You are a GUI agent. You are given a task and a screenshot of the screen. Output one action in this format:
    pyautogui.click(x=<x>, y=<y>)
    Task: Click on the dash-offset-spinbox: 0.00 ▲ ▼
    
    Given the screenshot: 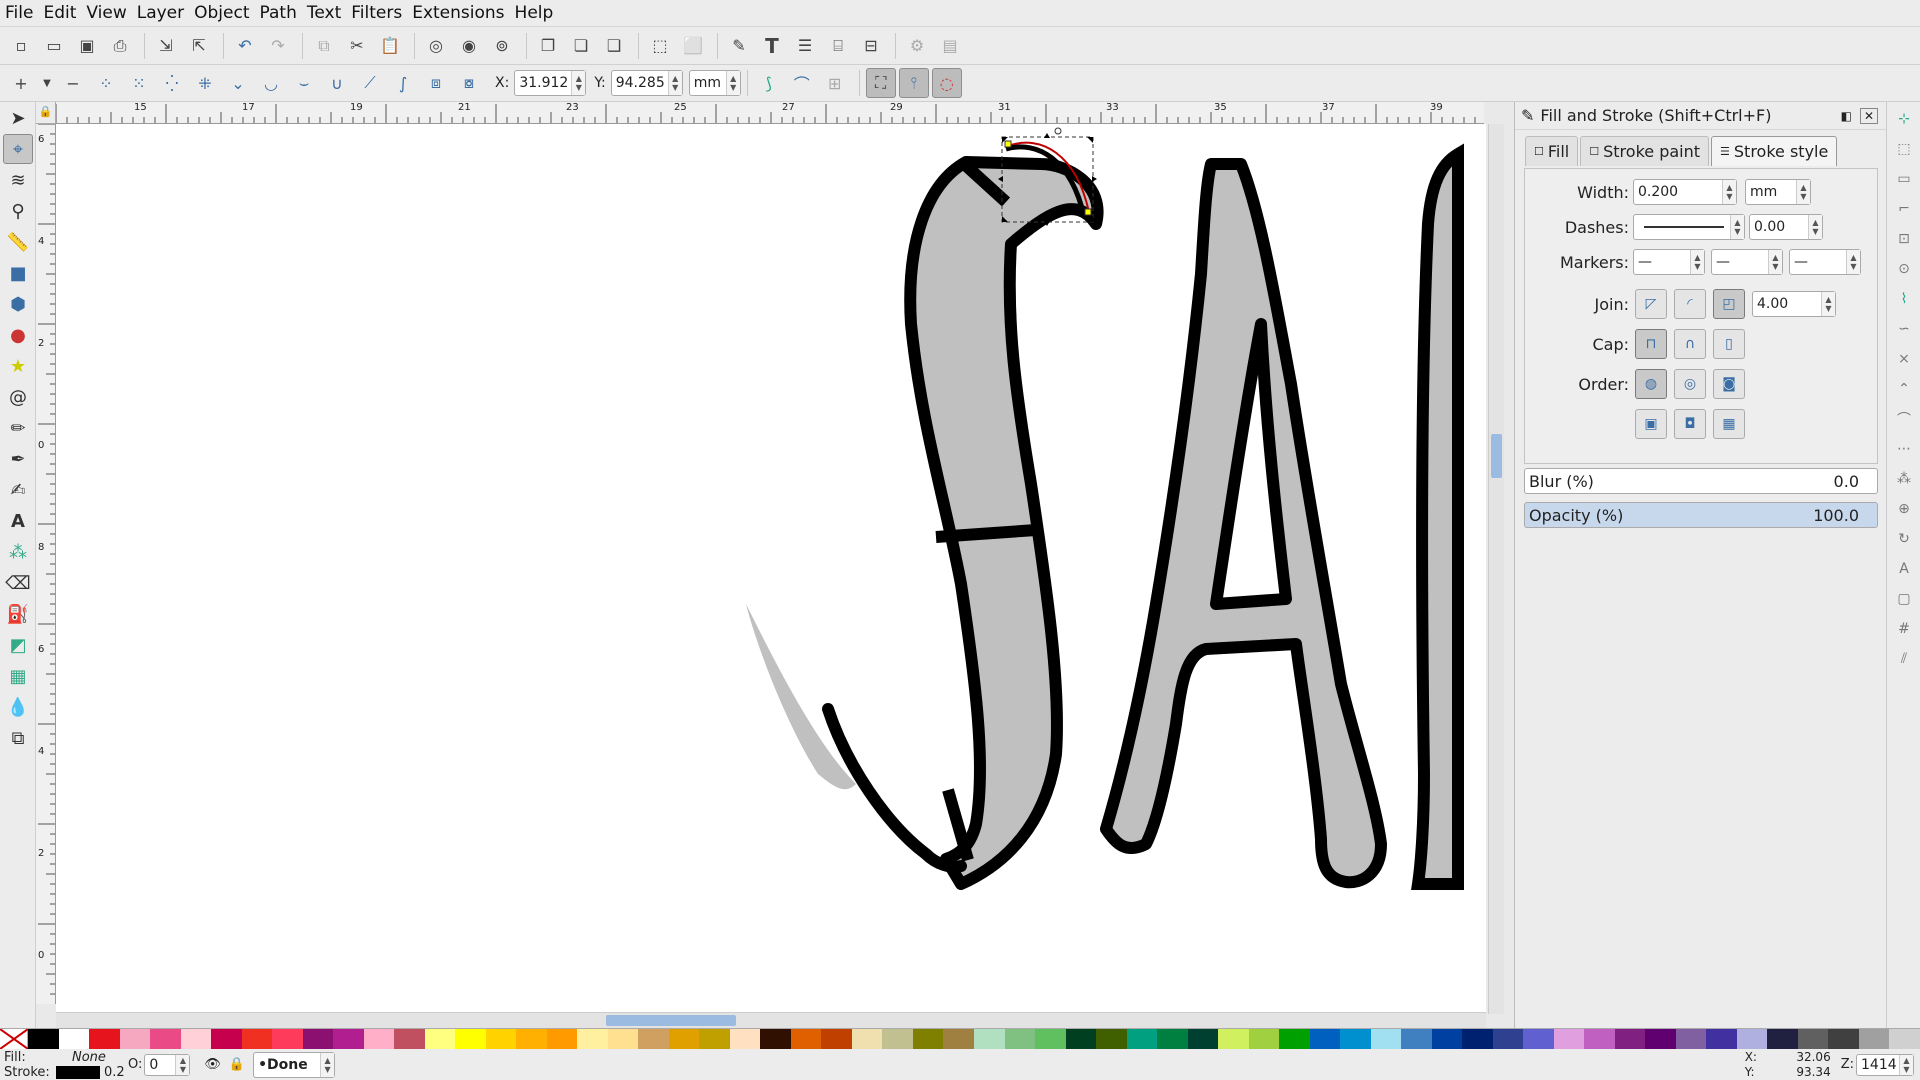 What is the action you would take?
    pyautogui.click(x=1786, y=227)
    